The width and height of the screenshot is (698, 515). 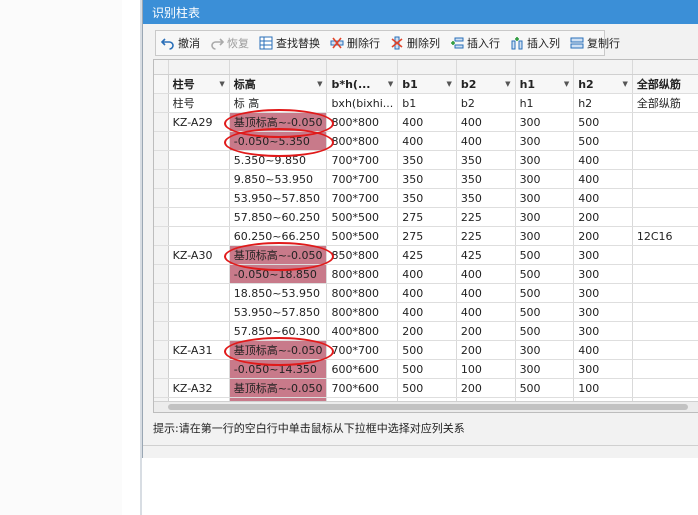 What do you see at coordinates (278, 331) in the screenshot?
I see `table-cell: 57.850~60.300` at bounding box center [278, 331].